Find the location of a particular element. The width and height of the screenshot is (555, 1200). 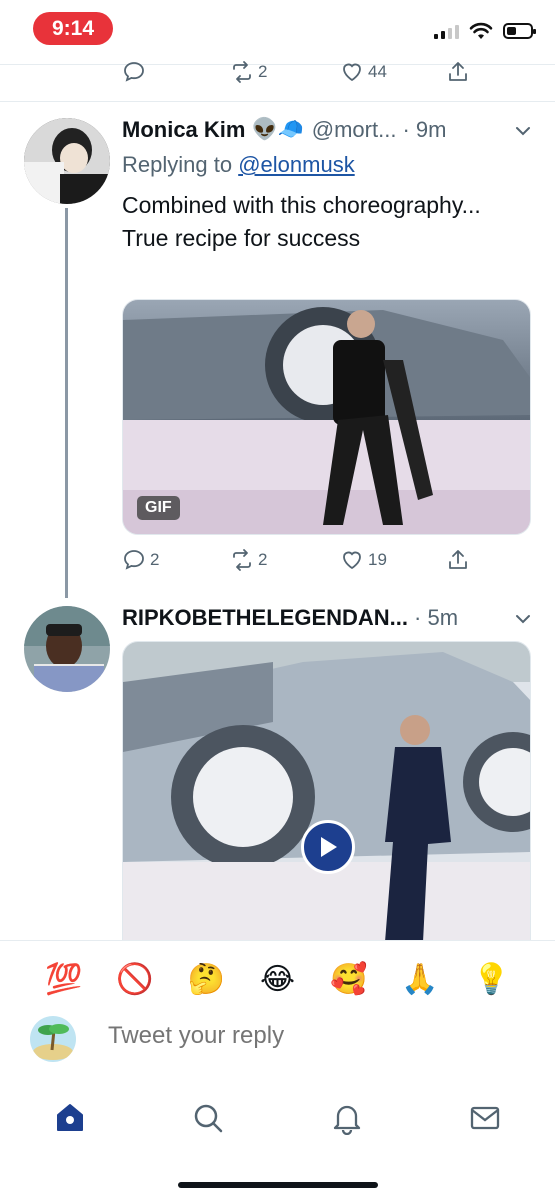

like-action: 19 is located at coordinates (363, 560).